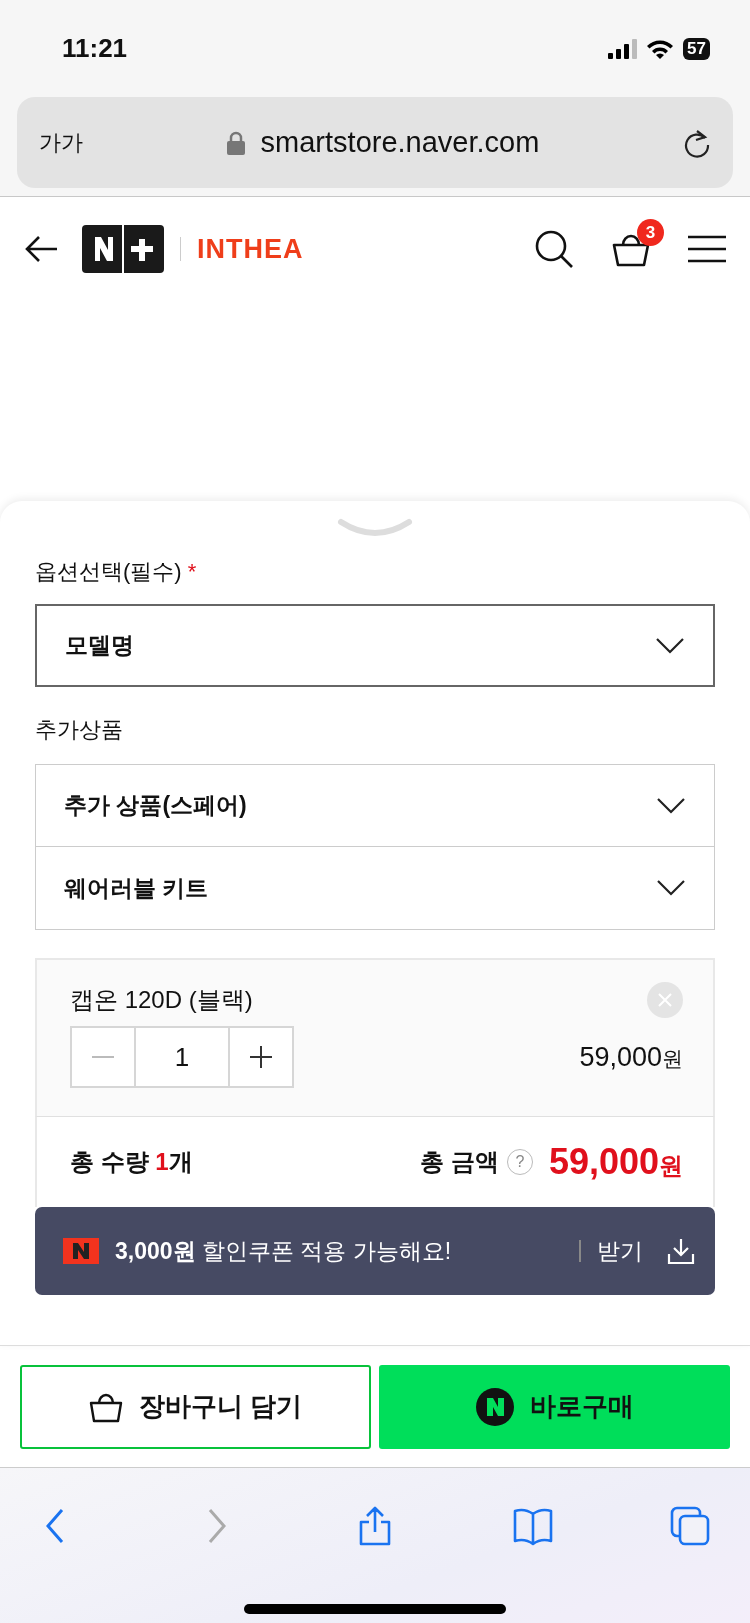 The image size is (750, 1623). I want to click on total-quantity: 총 수량 1개, so click(131, 1162).